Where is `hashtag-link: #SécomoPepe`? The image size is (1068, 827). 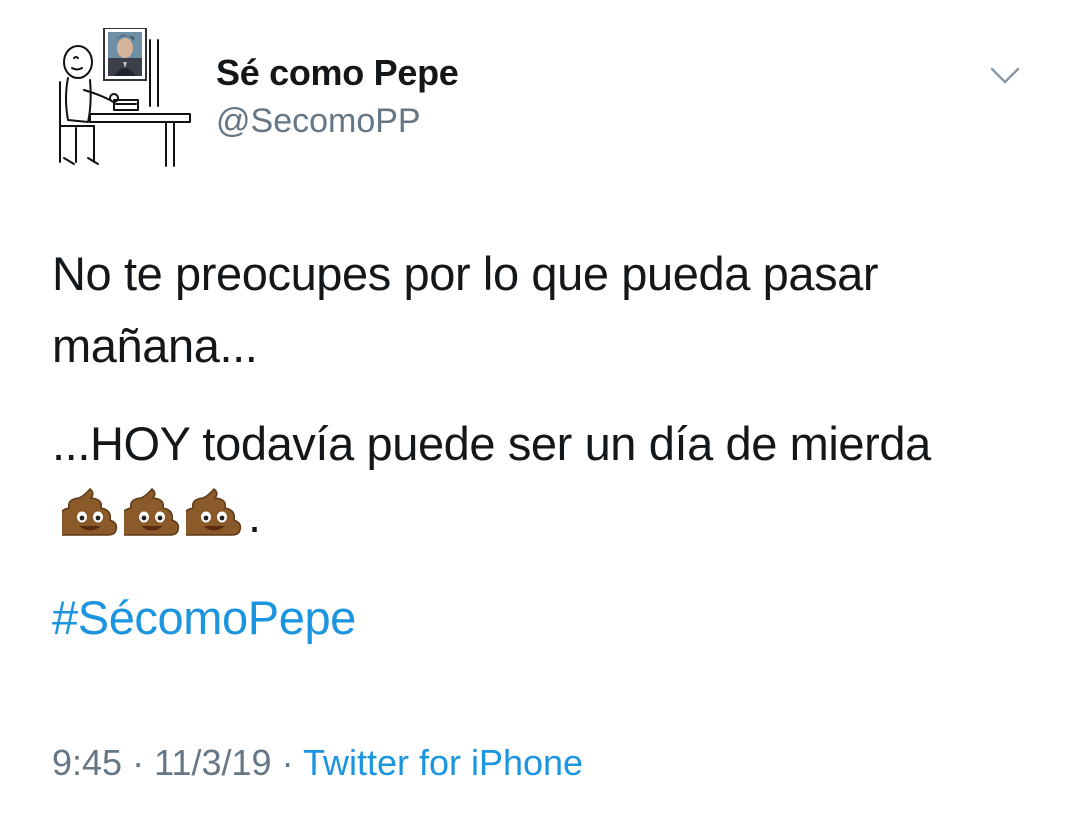 hashtag-link: #SécomoPepe is located at coordinates (532, 618).